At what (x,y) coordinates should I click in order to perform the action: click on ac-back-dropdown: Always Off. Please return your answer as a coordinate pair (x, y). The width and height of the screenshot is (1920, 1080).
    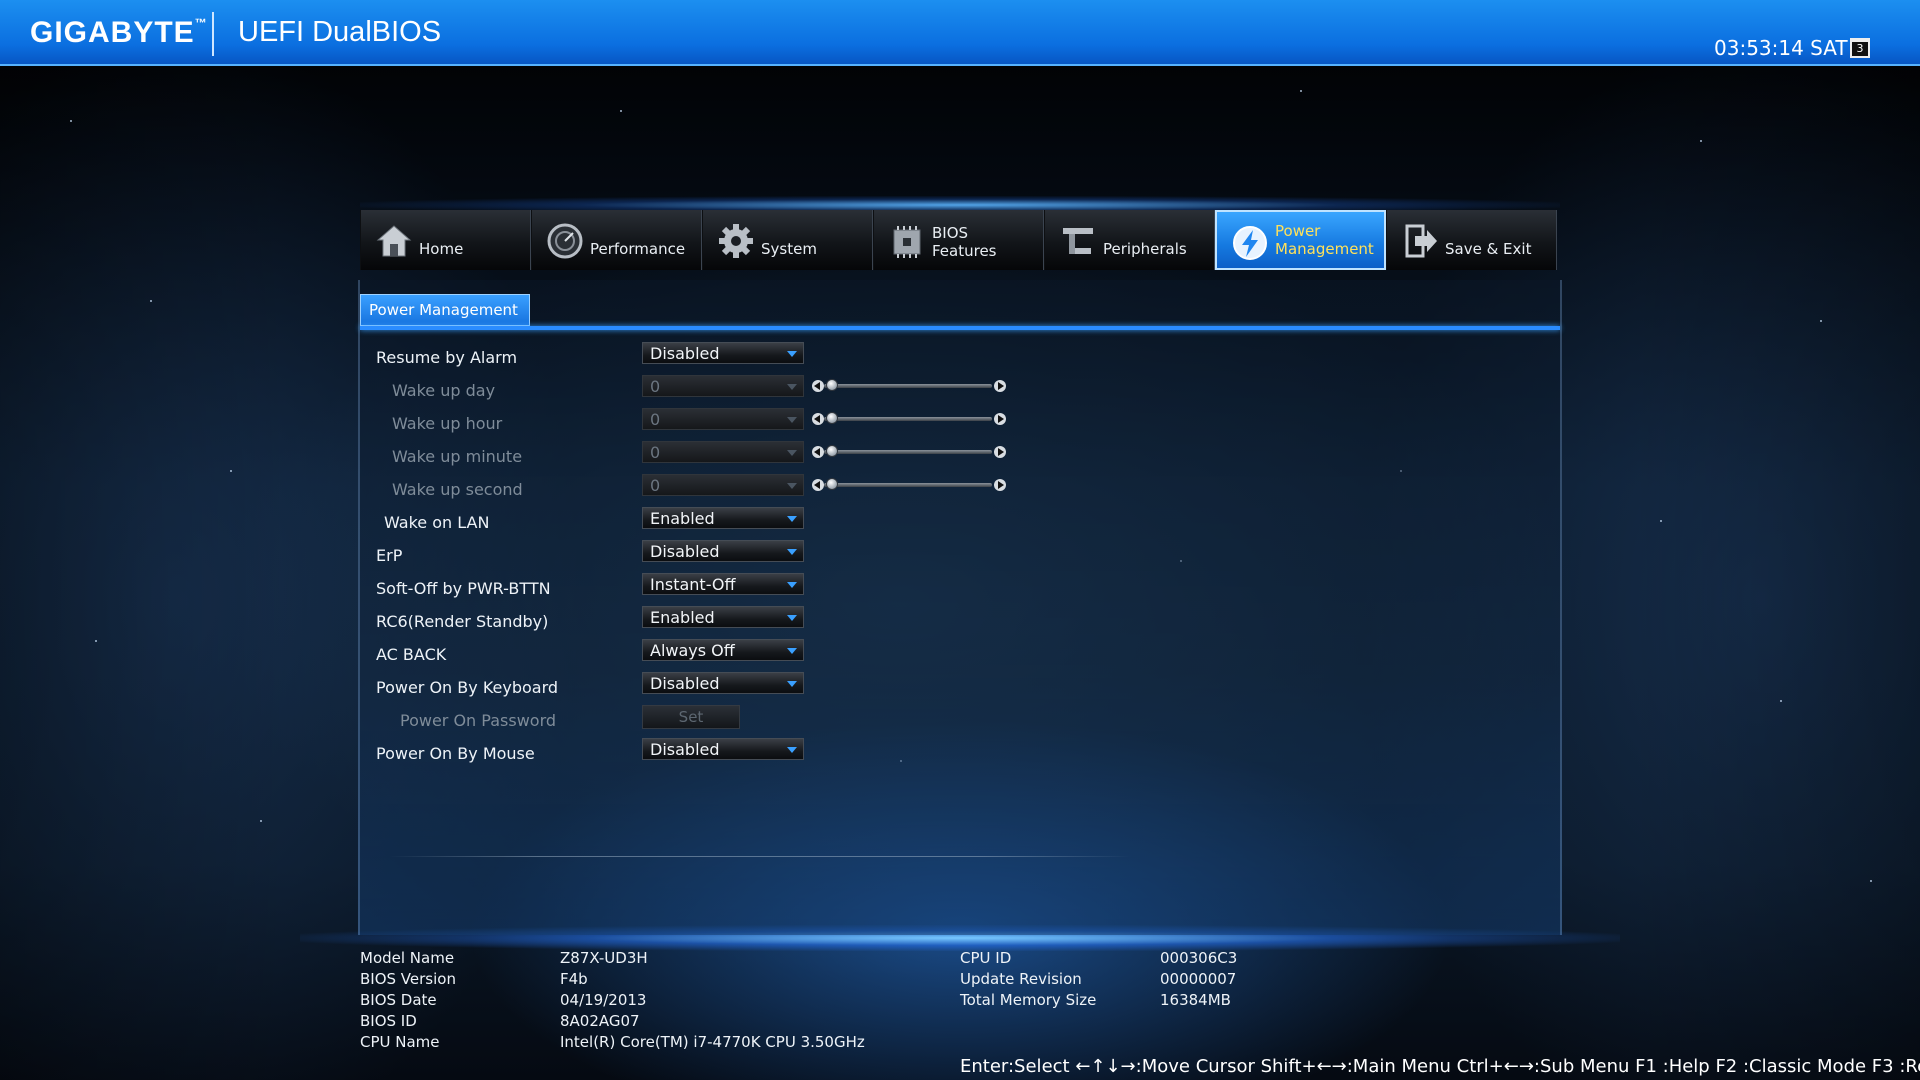
    Looking at the image, I should click on (723, 650).